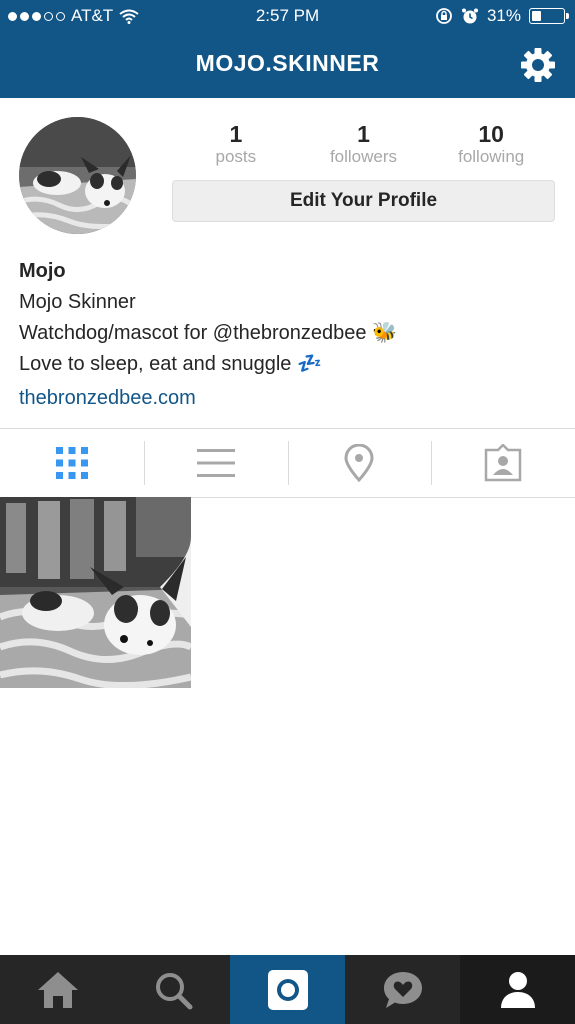 This screenshot has height=1024, width=575. I want to click on nav-profile, so click(517, 989).